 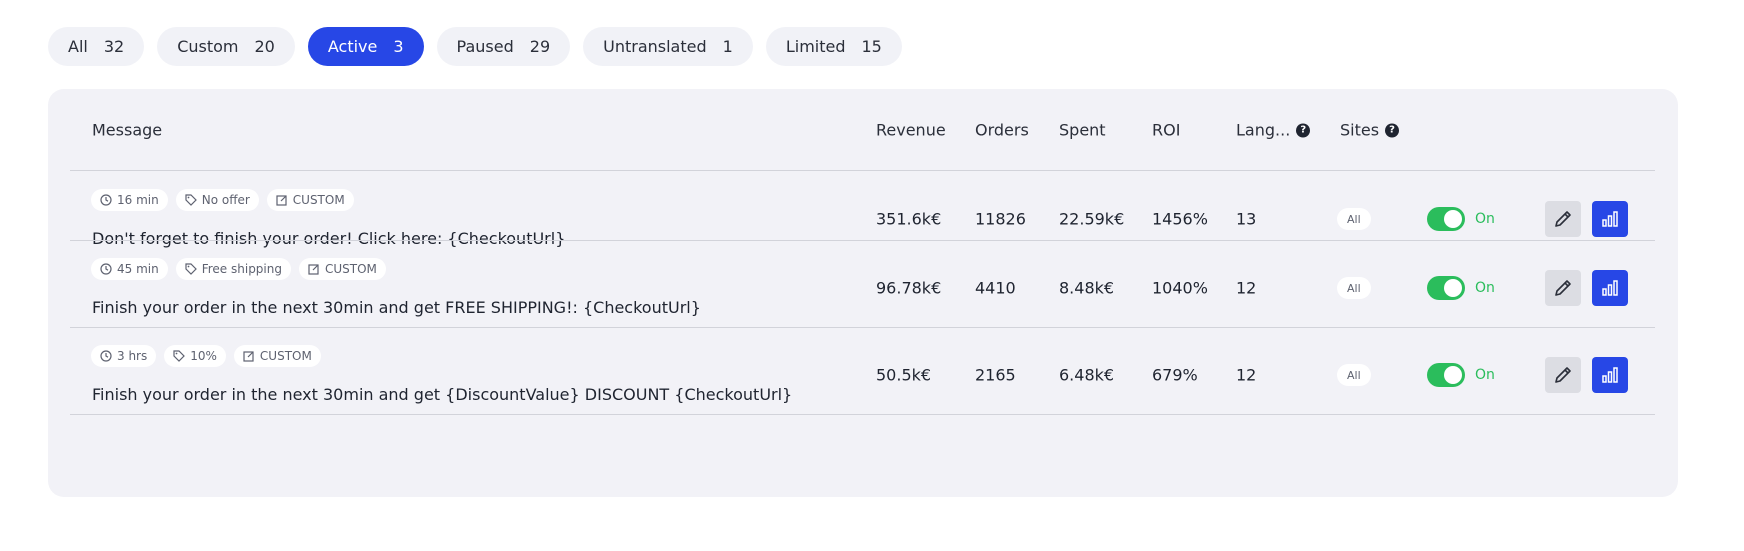 I want to click on offer-tag: Free shipping, so click(x=233, y=269).